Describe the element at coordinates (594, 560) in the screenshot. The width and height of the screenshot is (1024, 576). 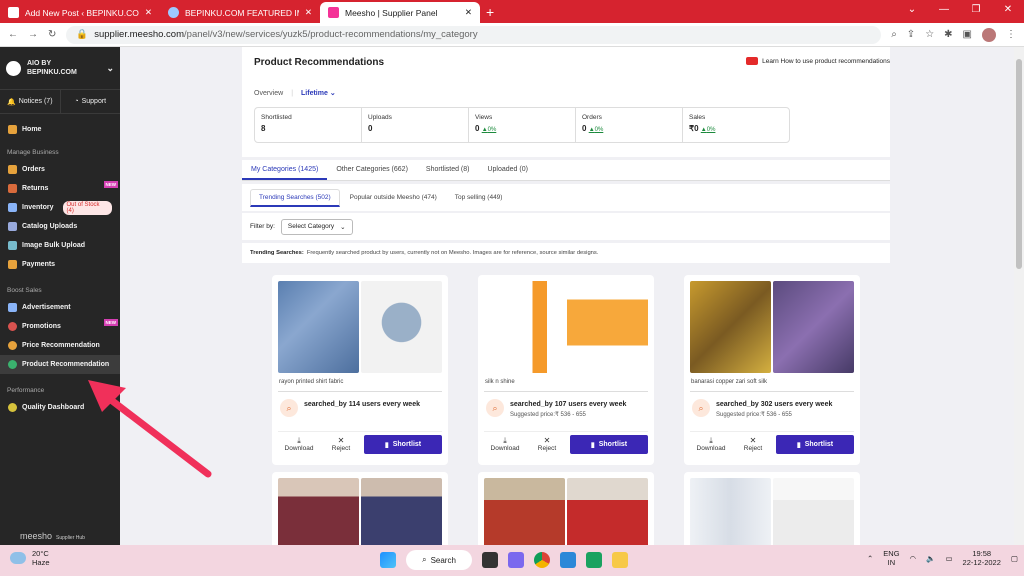
I see `app-icon` at that location.